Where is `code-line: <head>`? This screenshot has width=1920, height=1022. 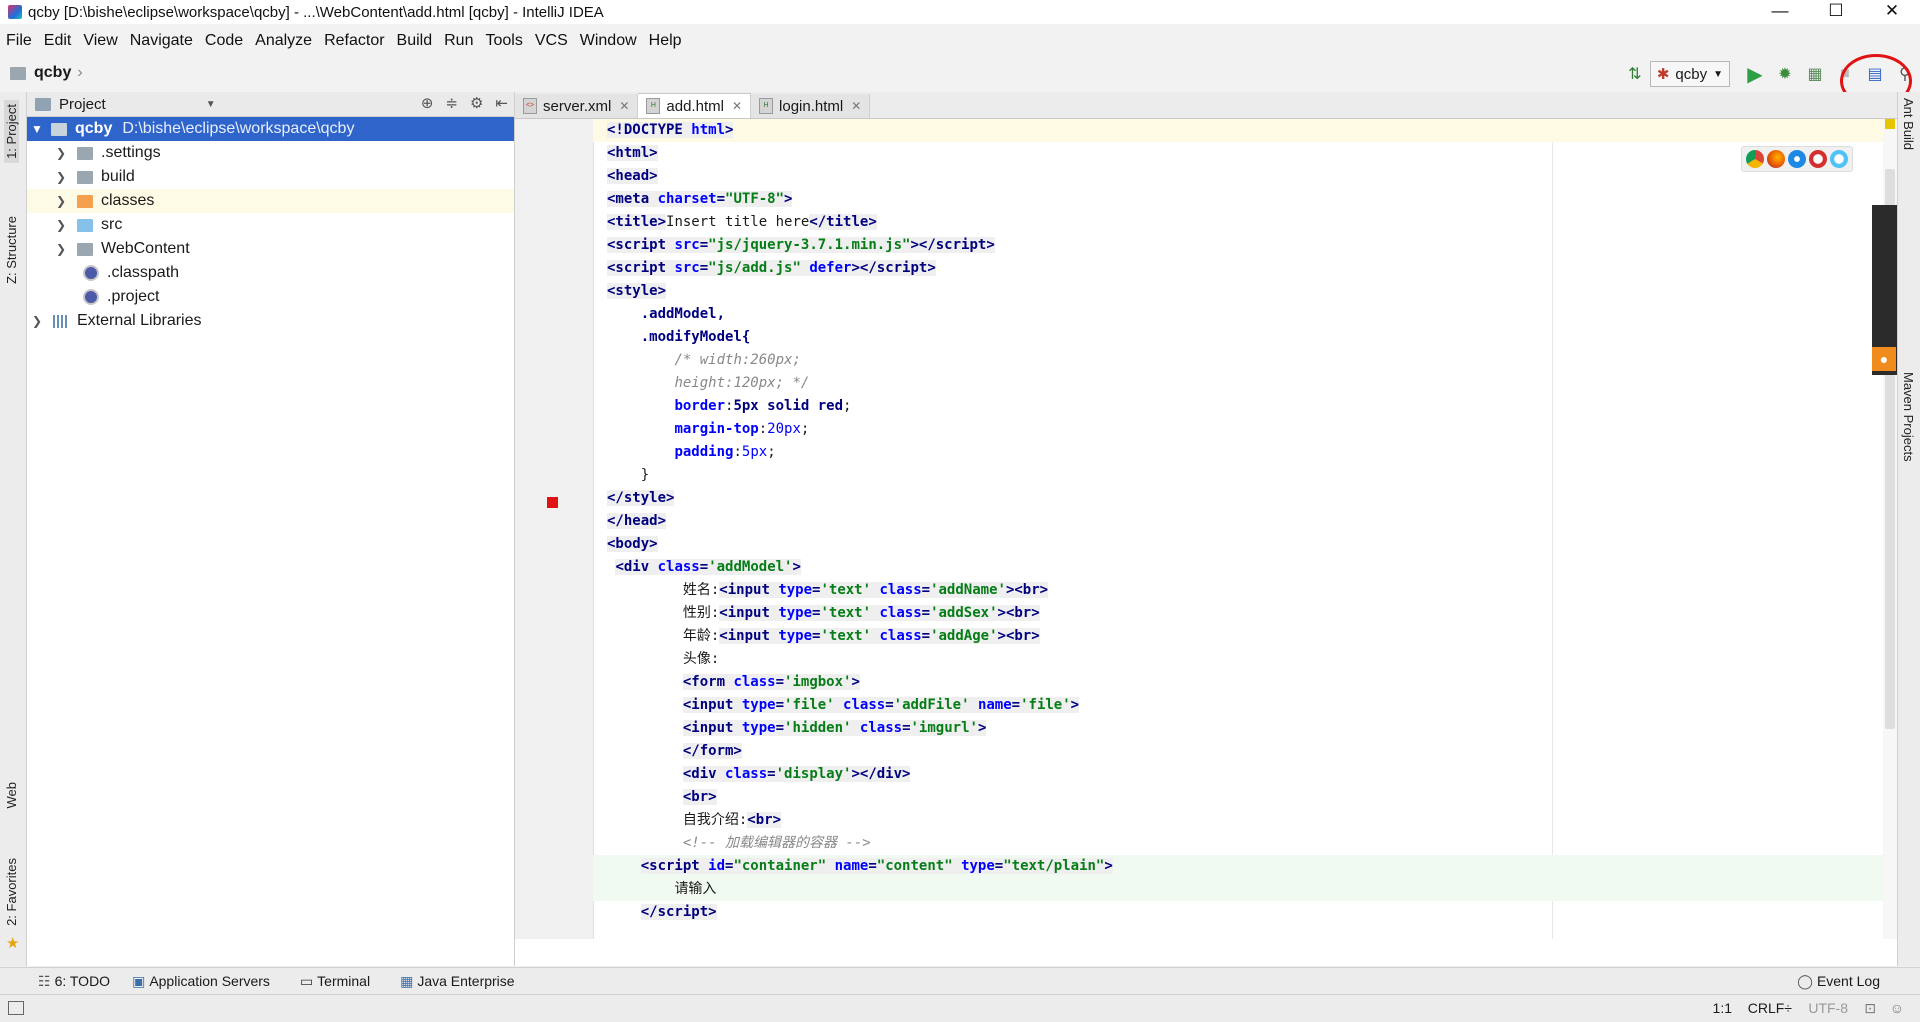 code-line: <head> is located at coordinates (632, 176).